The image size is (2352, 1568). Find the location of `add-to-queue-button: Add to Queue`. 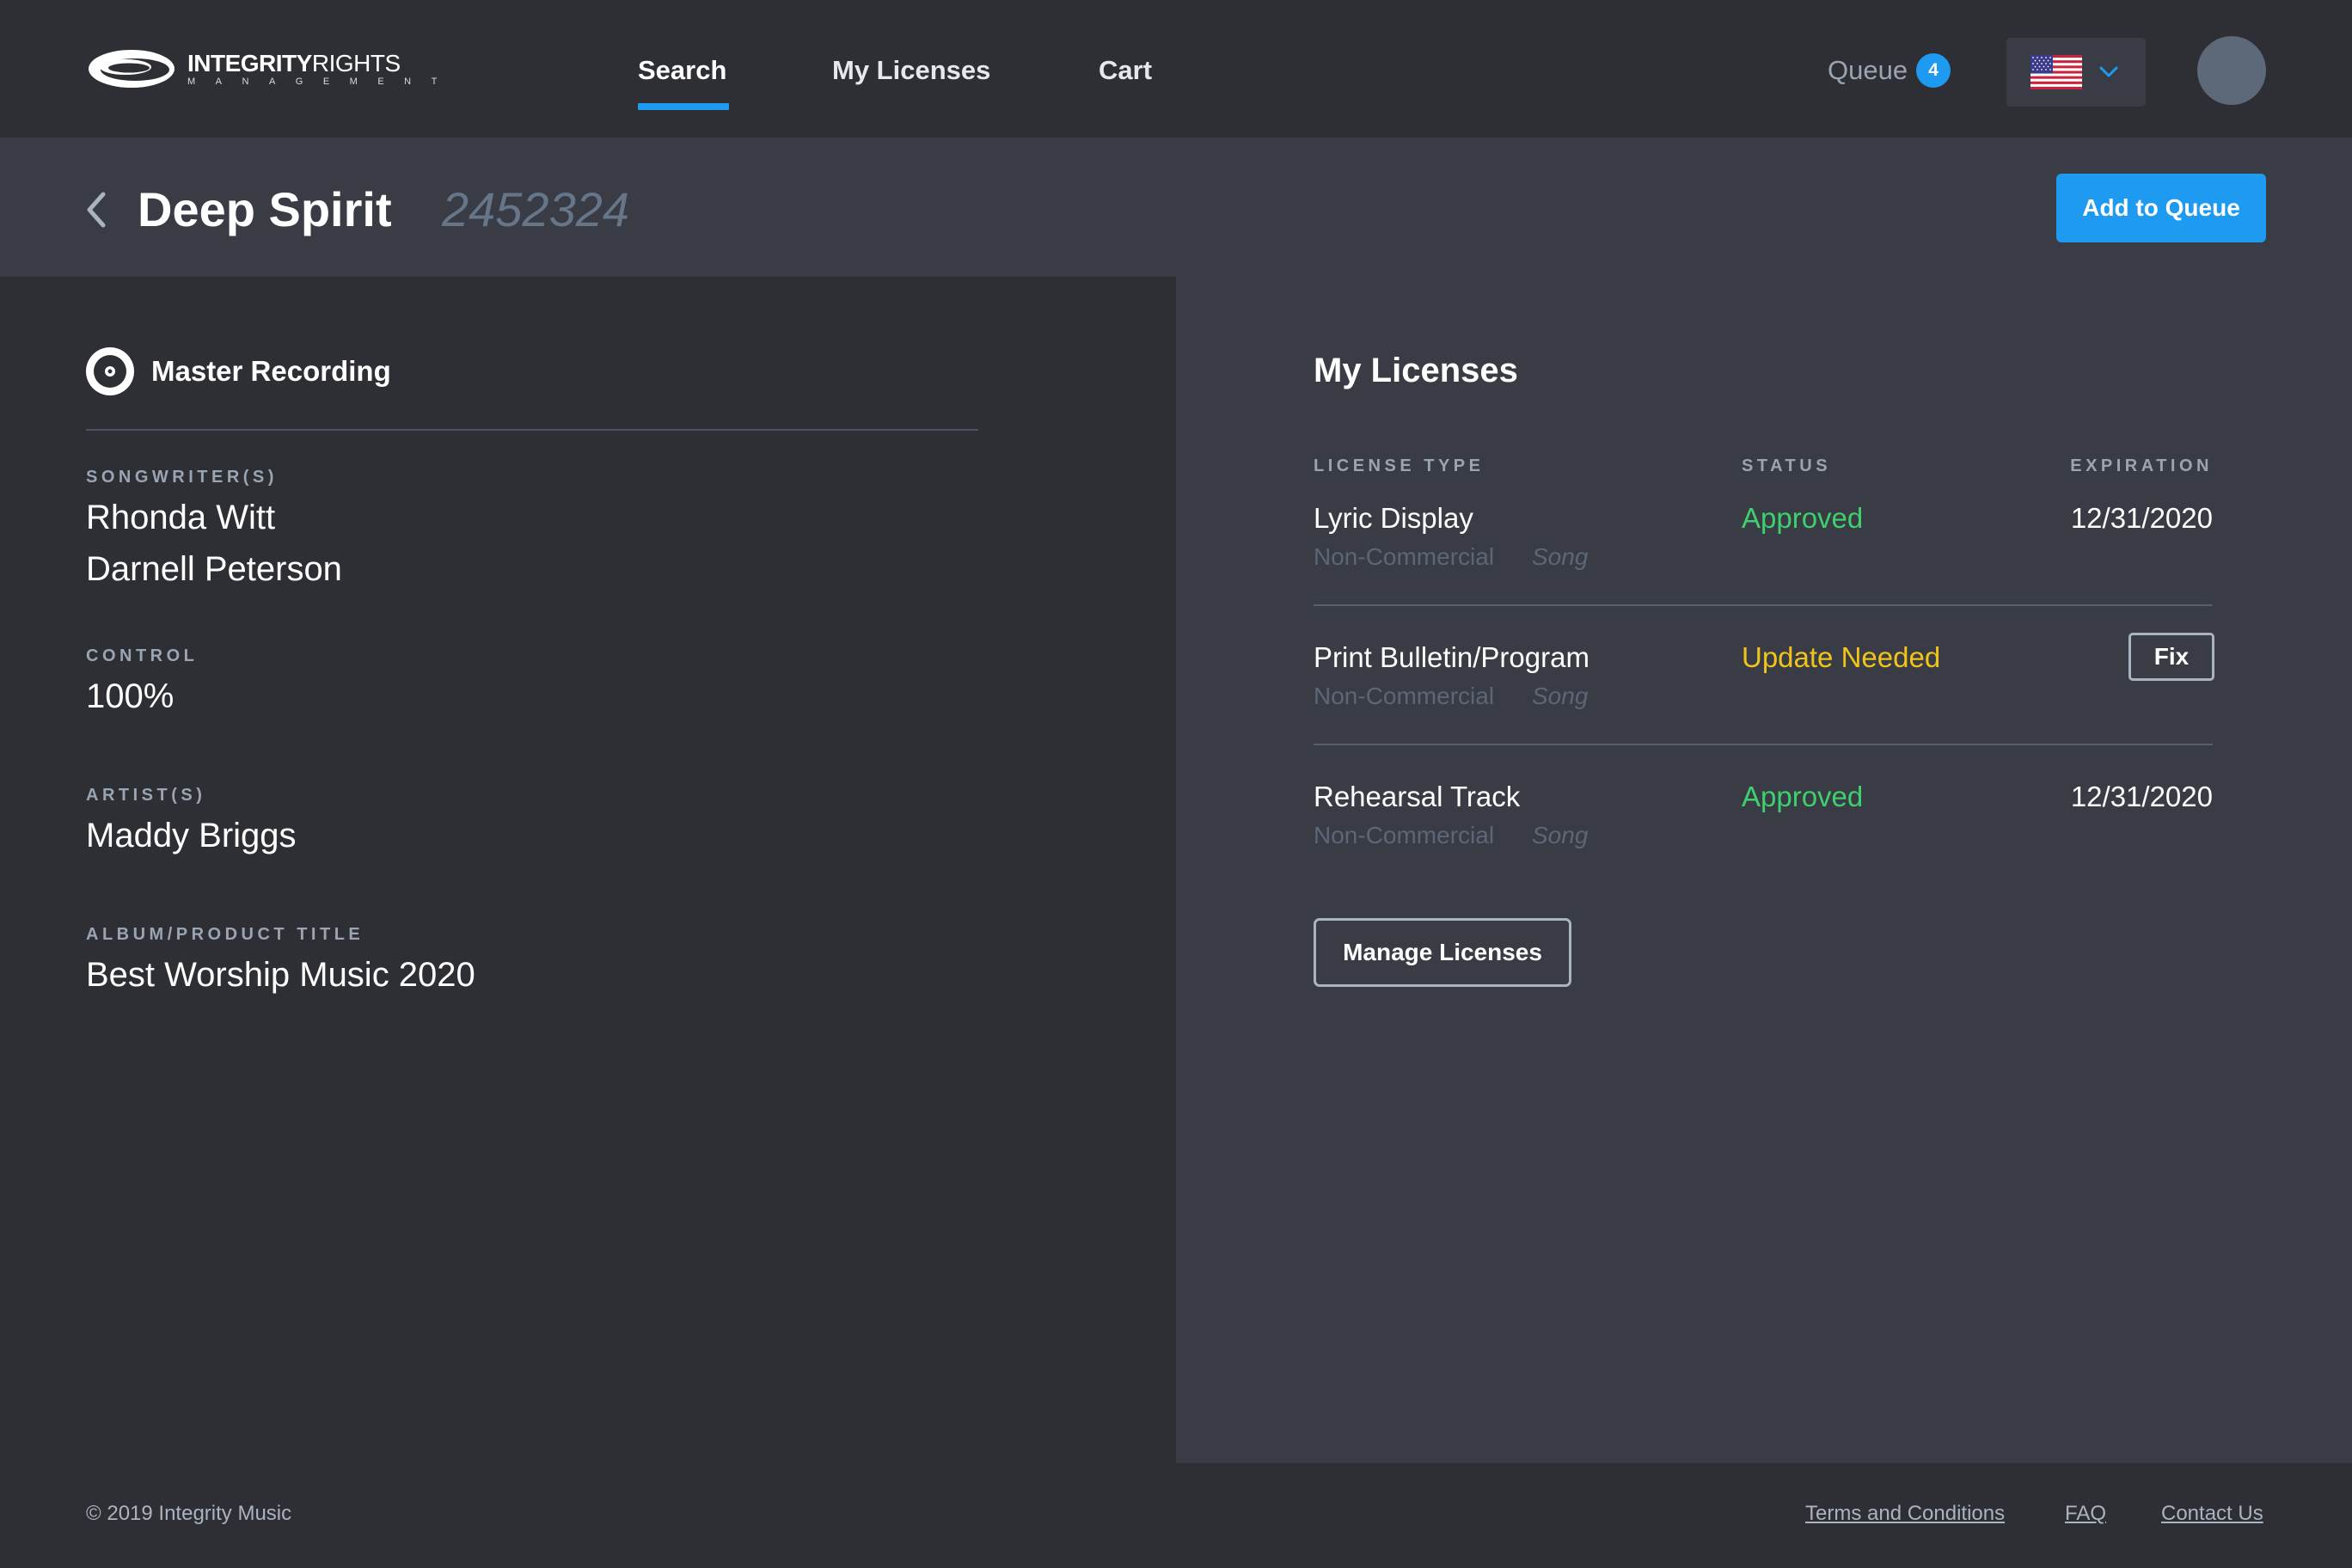

add-to-queue-button: Add to Queue is located at coordinates (2161, 208).